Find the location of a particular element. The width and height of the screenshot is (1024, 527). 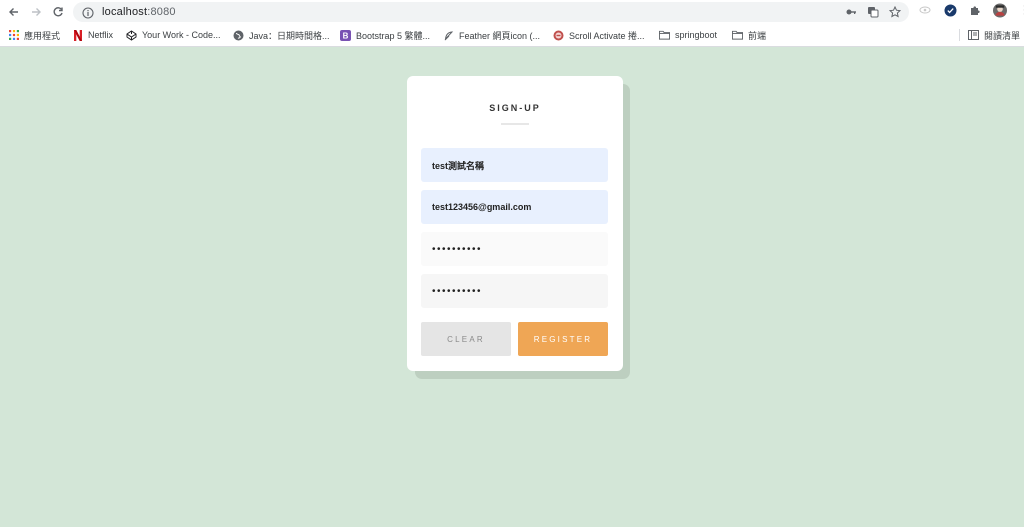

eye-extension-icon is located at coordinates (925, 10).